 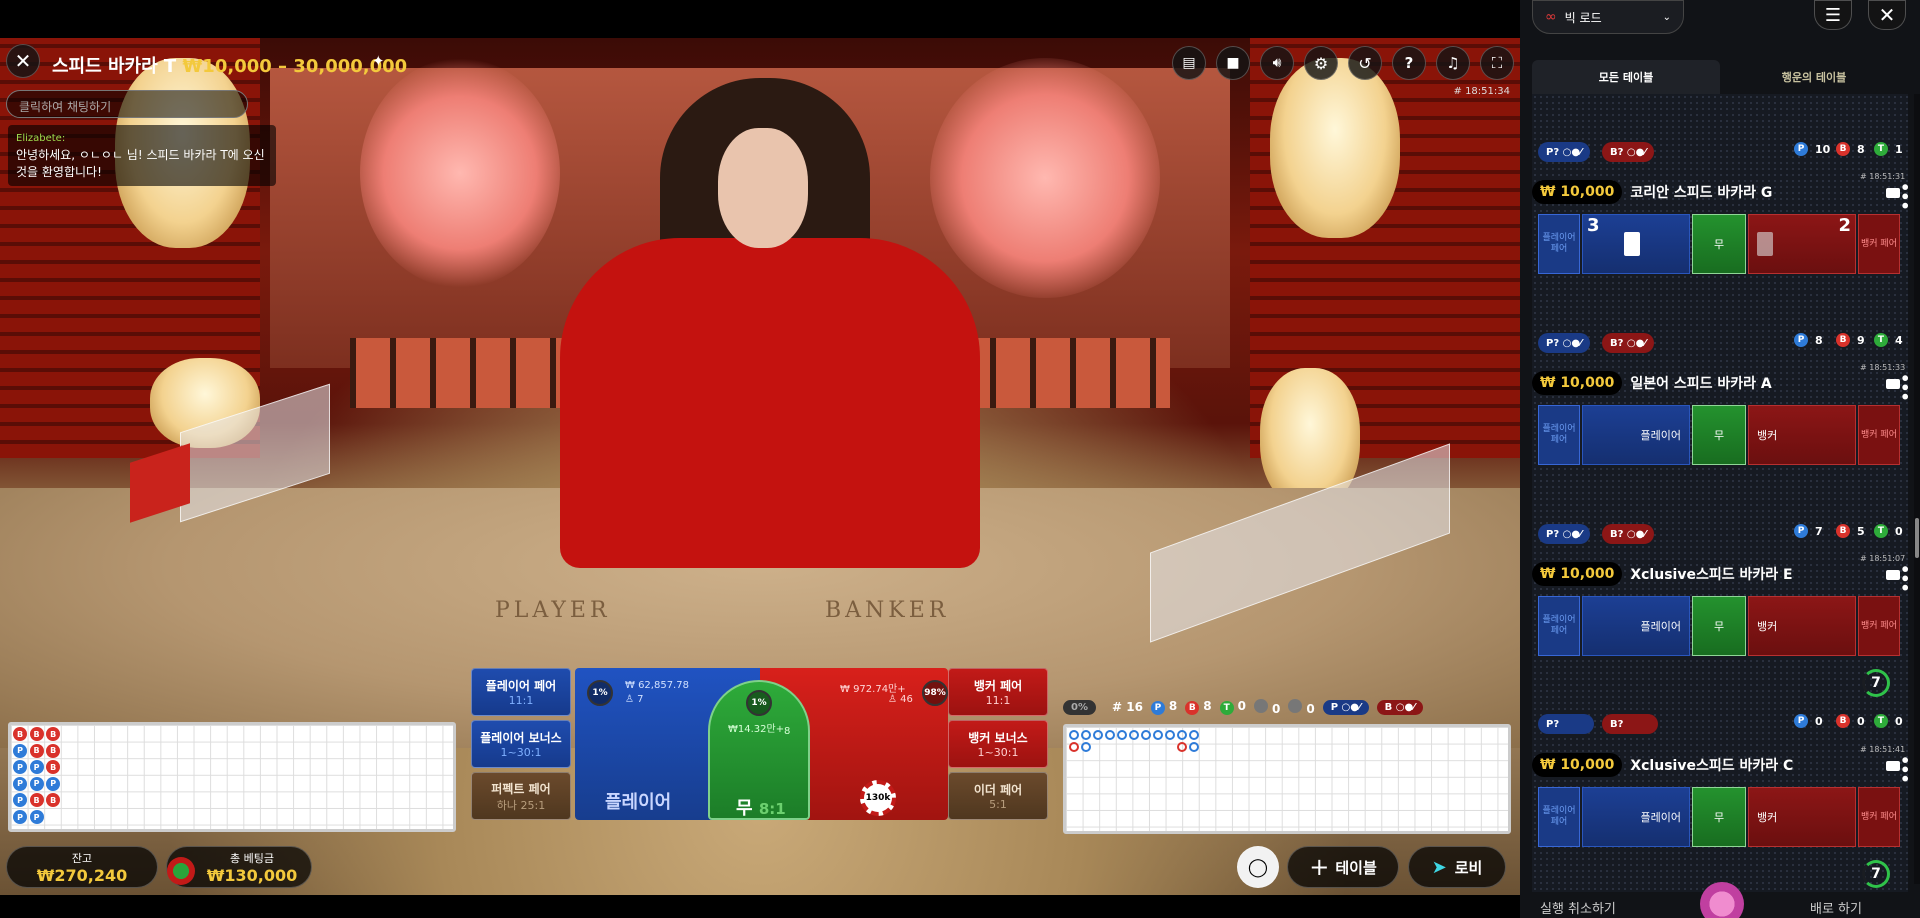 I want to click on undo-label: 실행 취소하기, so click(x=1578, y=907).